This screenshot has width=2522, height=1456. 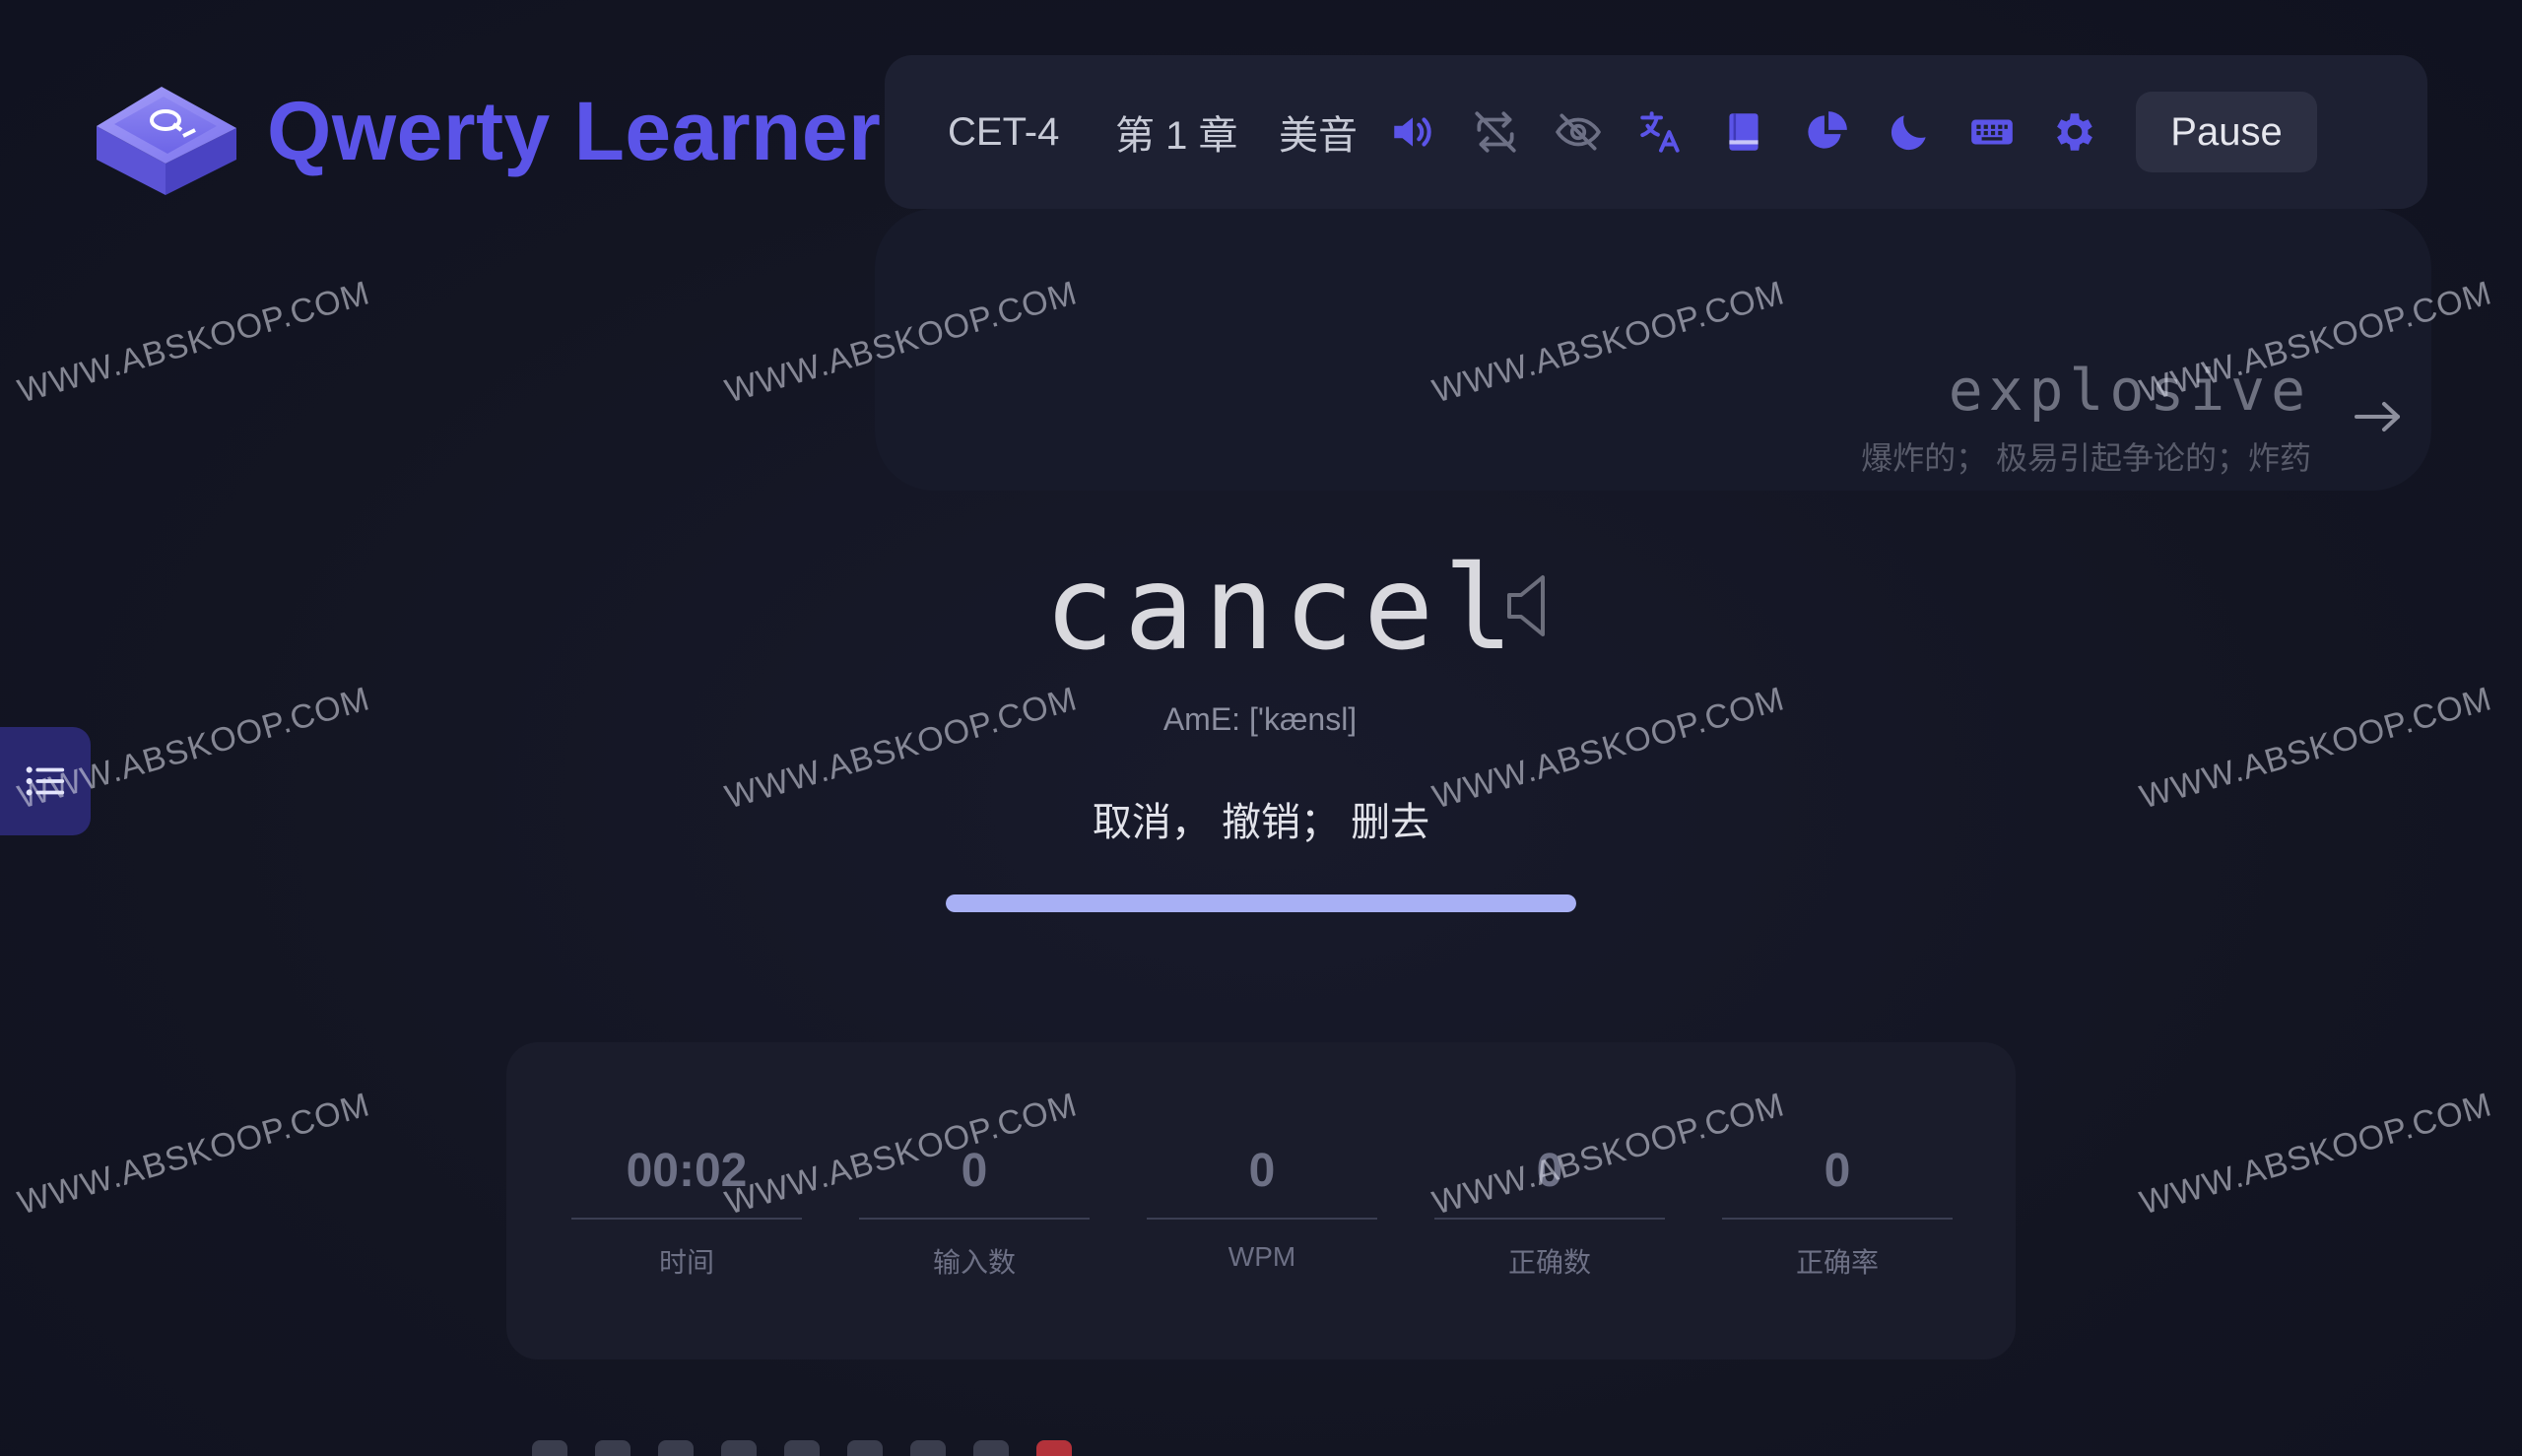 I want to click on stat-wpm: 0 WPM, so click(x=1262, y=1205).